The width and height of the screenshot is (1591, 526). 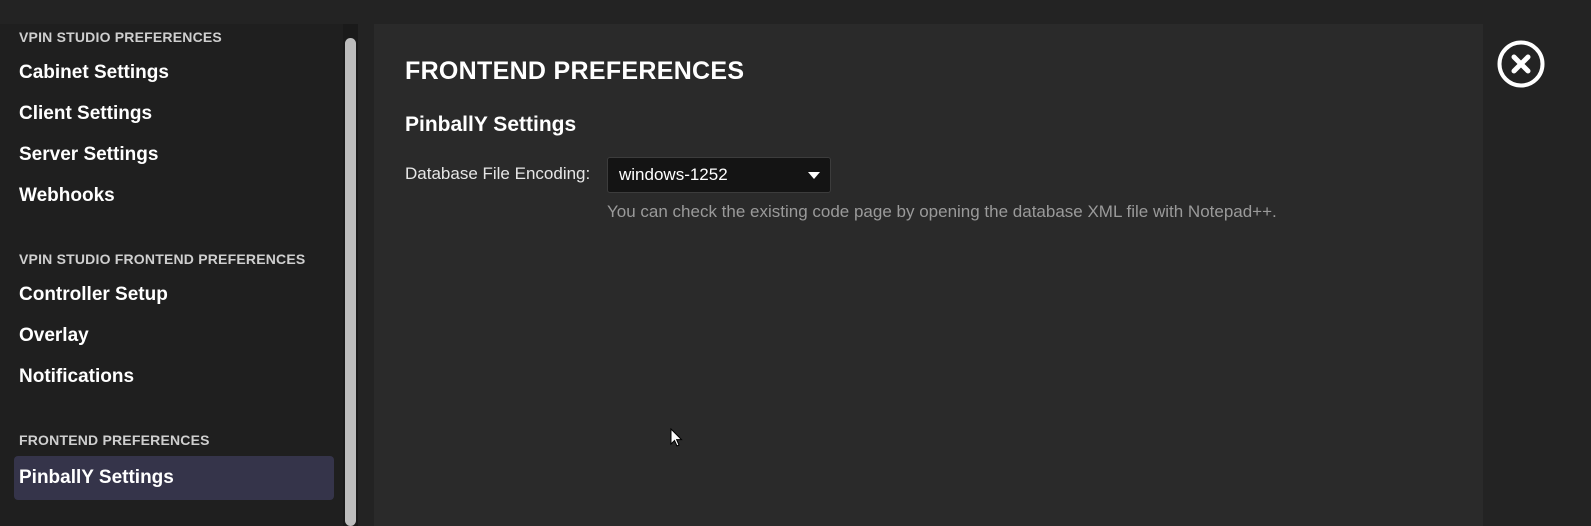 I want to click on sidebar-item-cabinet-settings: Cabinet Settings, so click(x=174, y=73).